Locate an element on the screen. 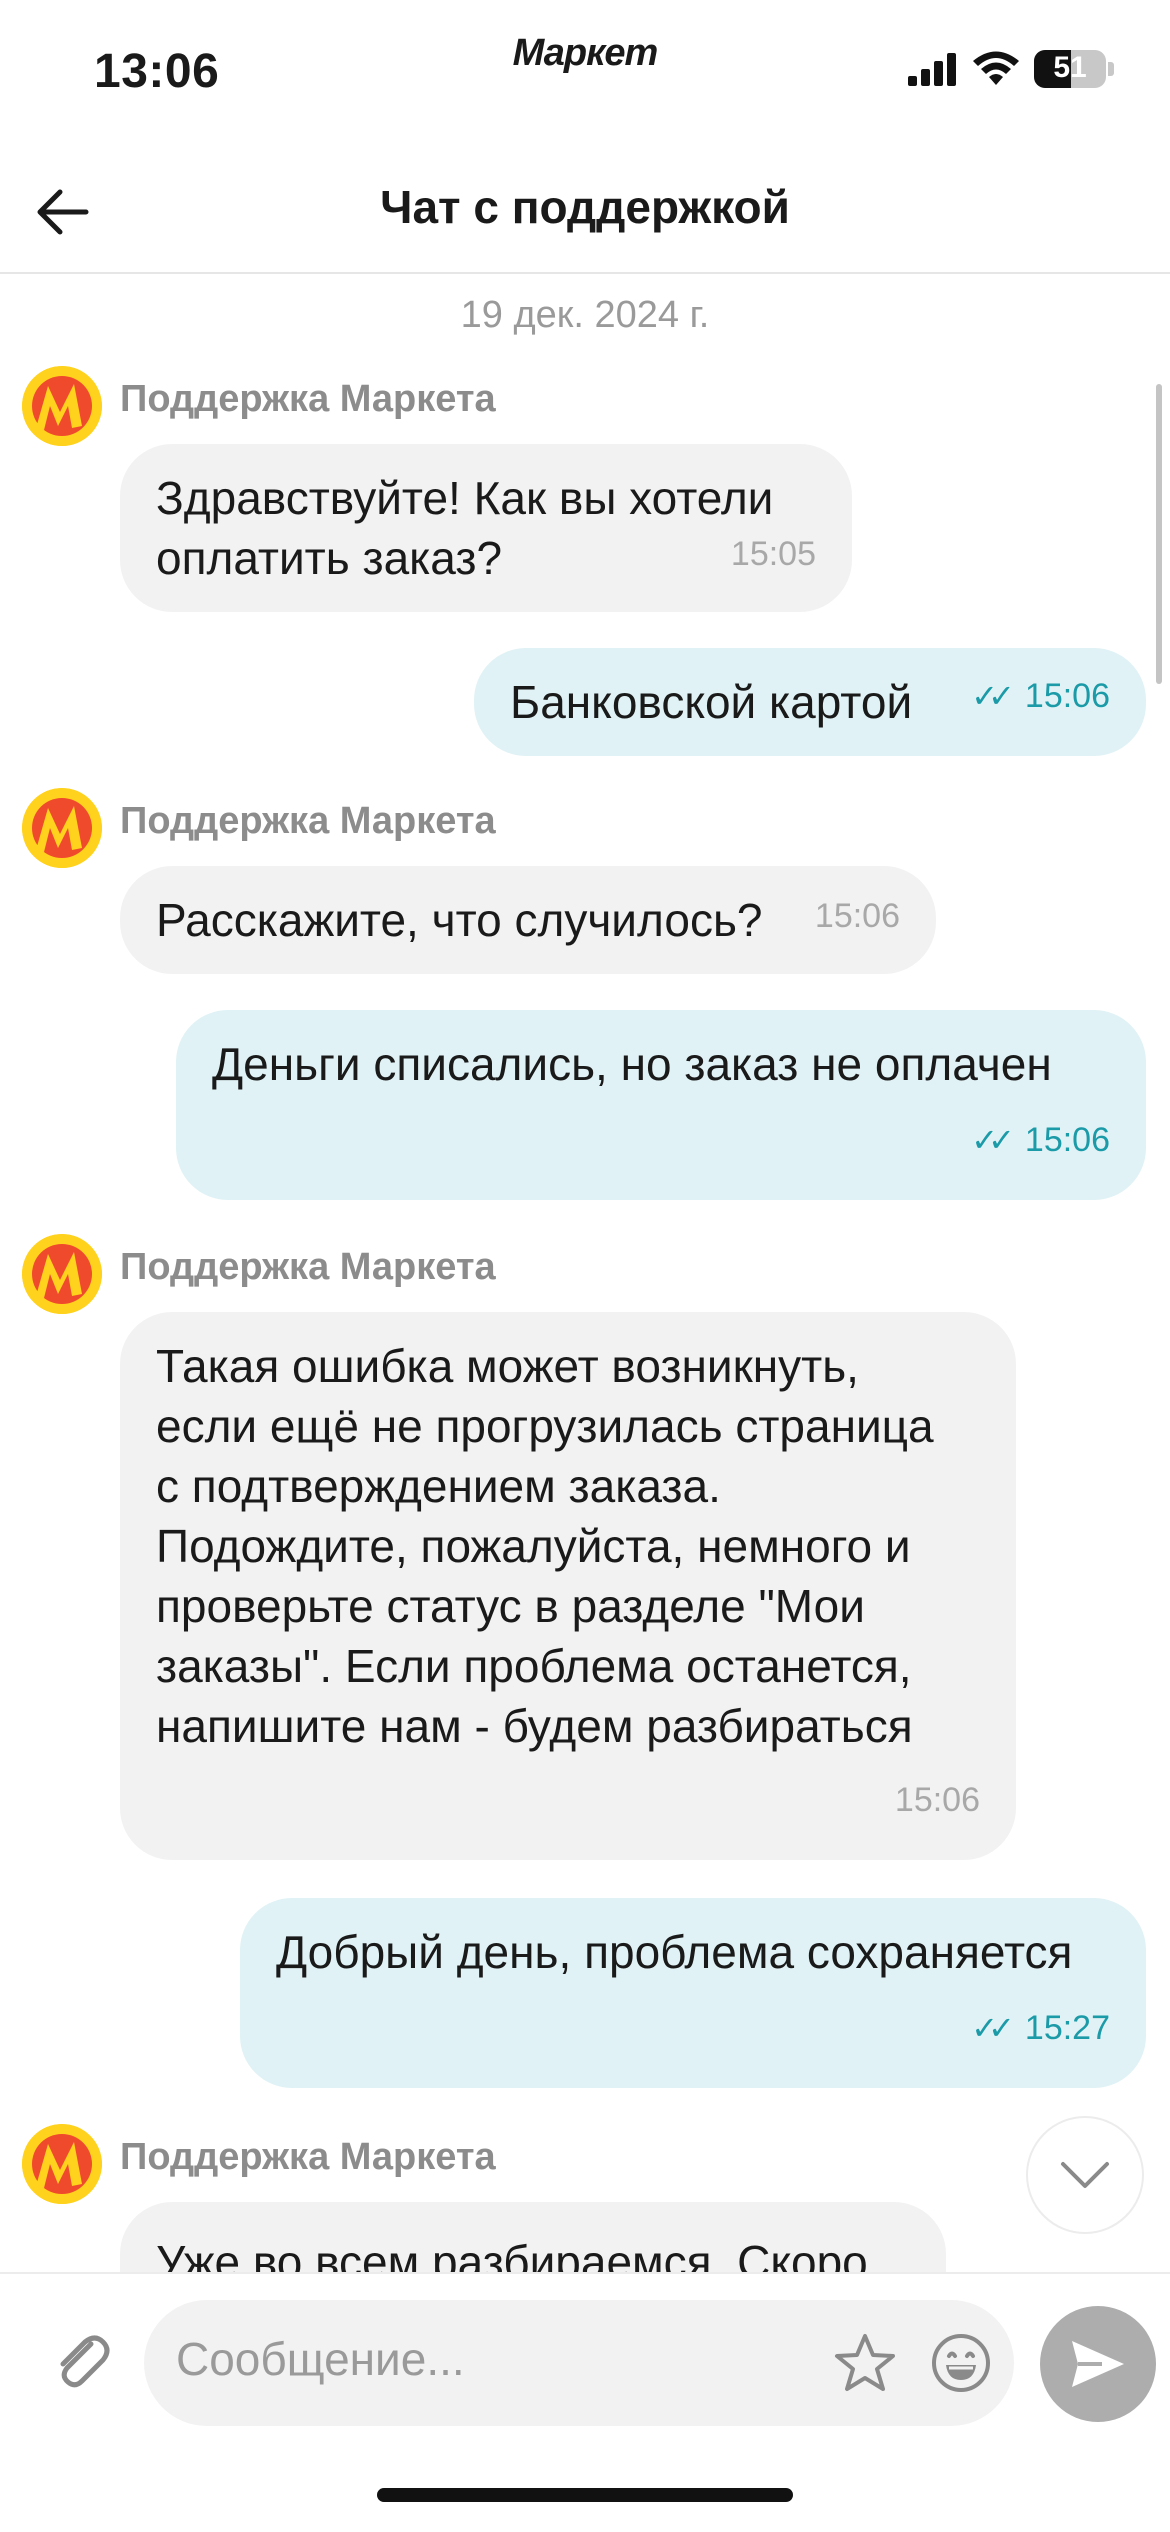  message-text: Добрый день, проблема сохраняется is located at coordinates (674, 1952).